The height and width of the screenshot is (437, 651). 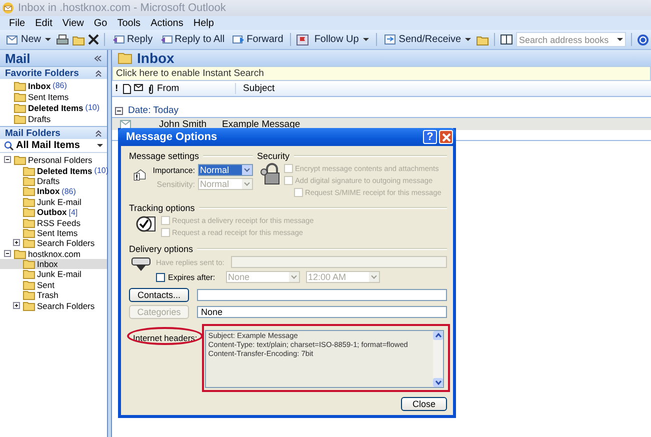 I want to click on forward-icon, so click(x=238, y=39).